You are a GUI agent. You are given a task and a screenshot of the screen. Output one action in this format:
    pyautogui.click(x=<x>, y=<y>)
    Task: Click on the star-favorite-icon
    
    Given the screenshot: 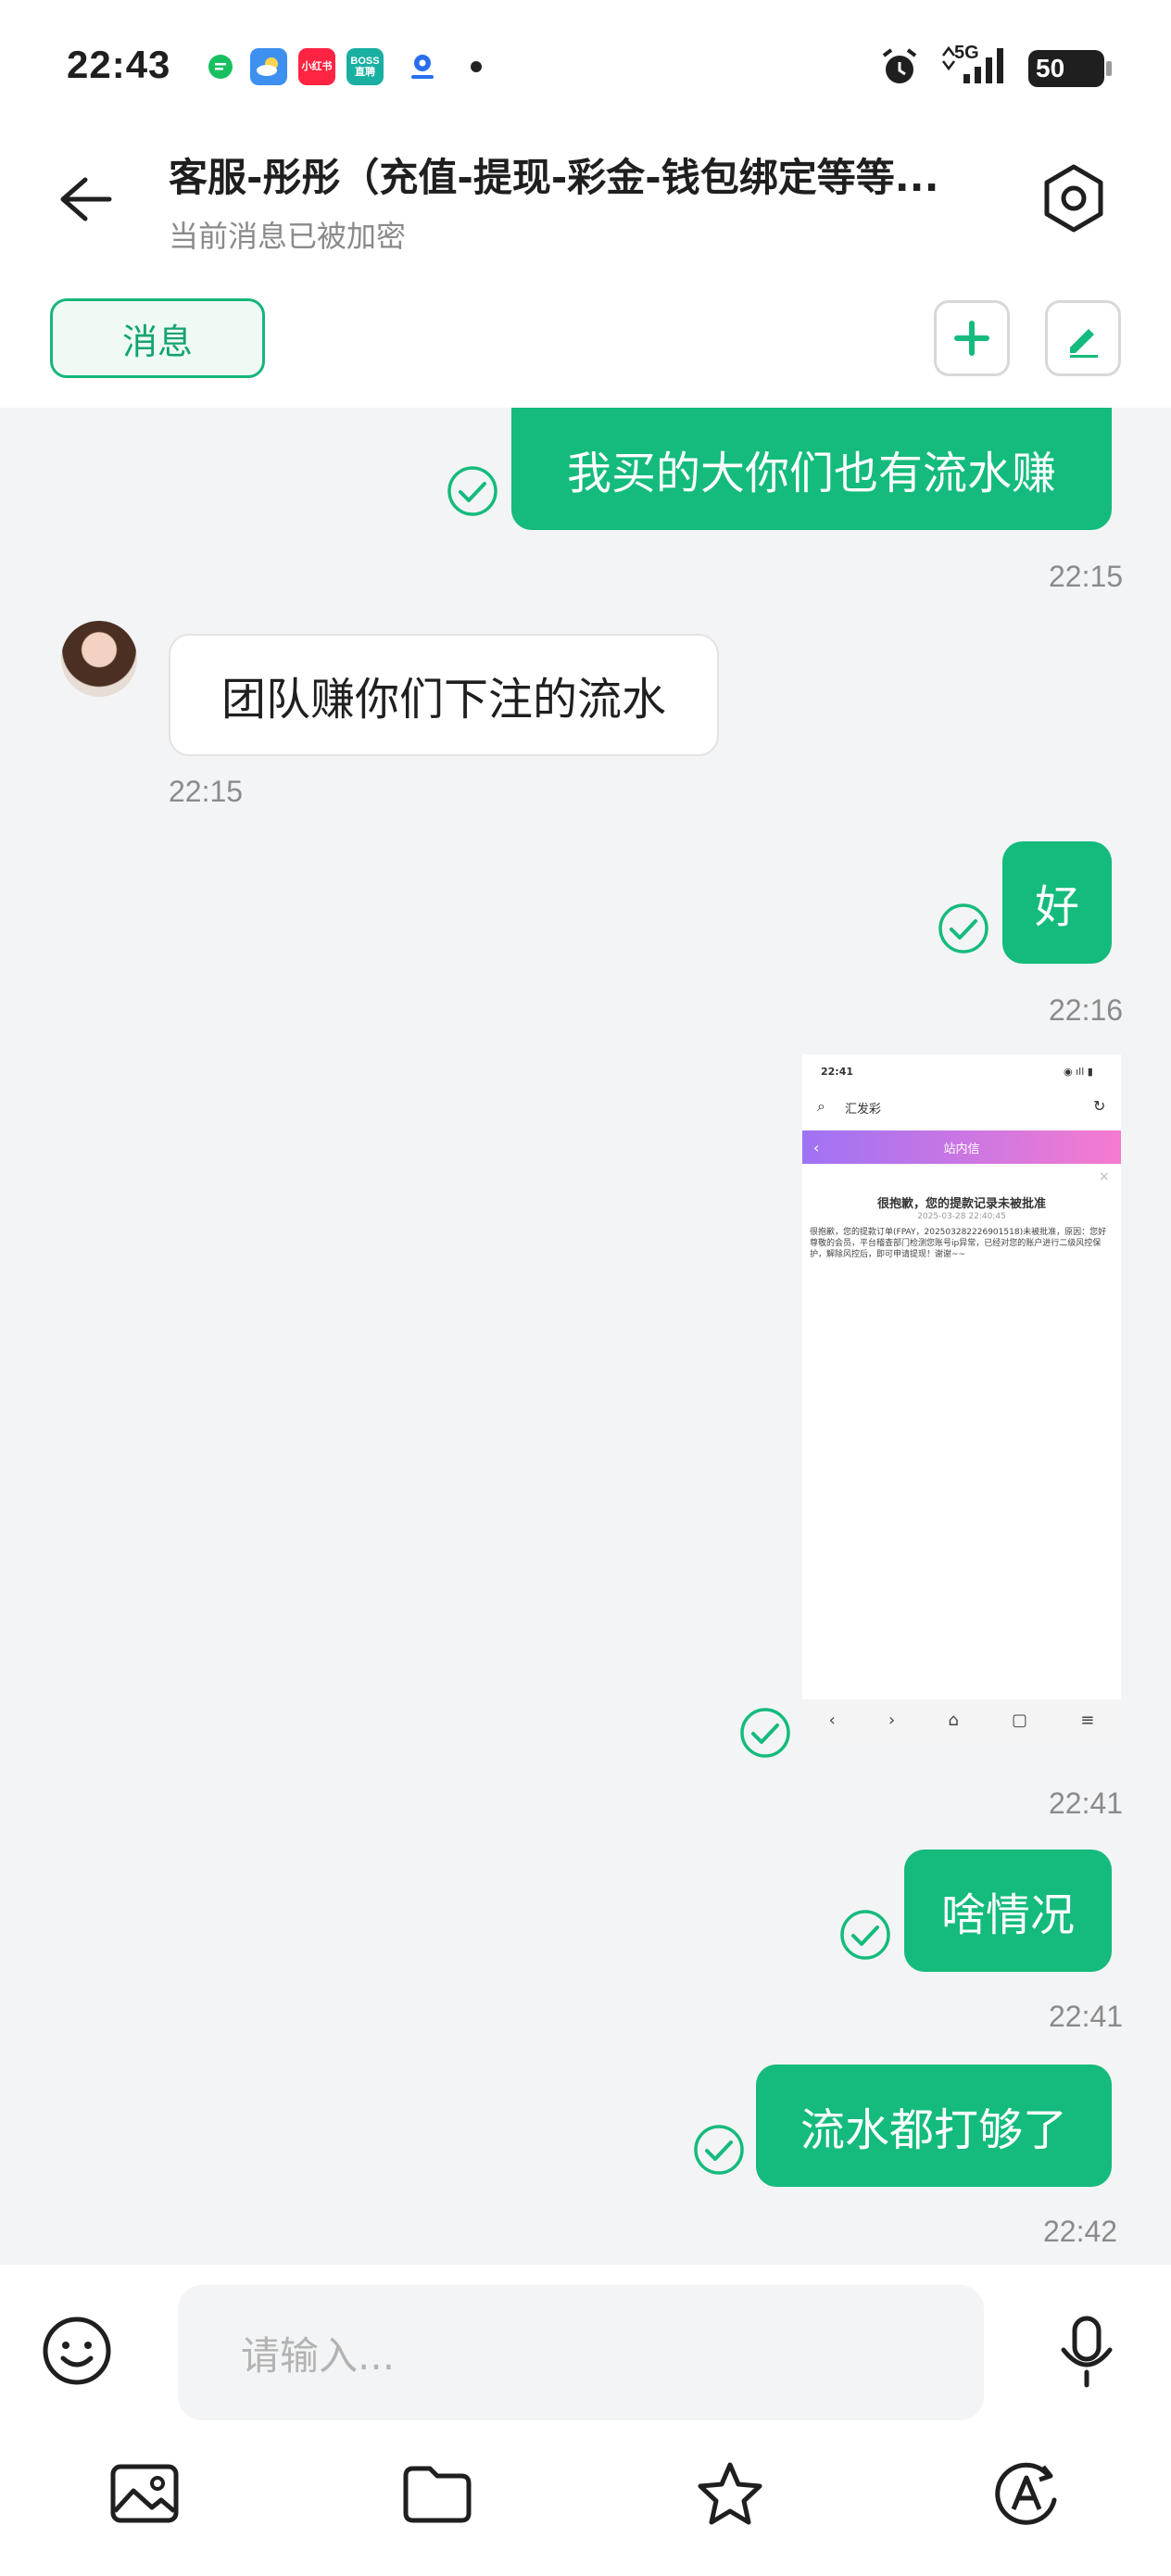 What is the action you would take?
    pyautogui.click(x=730, y=2496)
    